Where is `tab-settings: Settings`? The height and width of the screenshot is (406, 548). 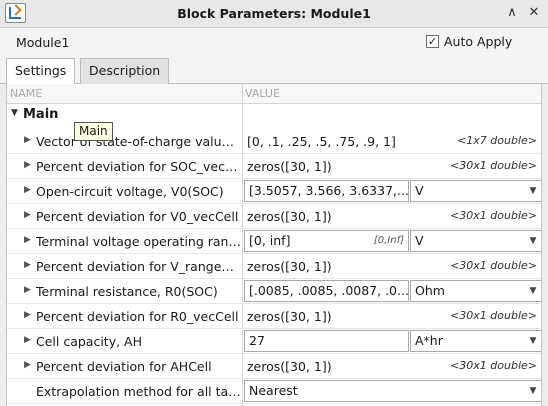 tab-settings: Settings is located at coordinates (41, 71).